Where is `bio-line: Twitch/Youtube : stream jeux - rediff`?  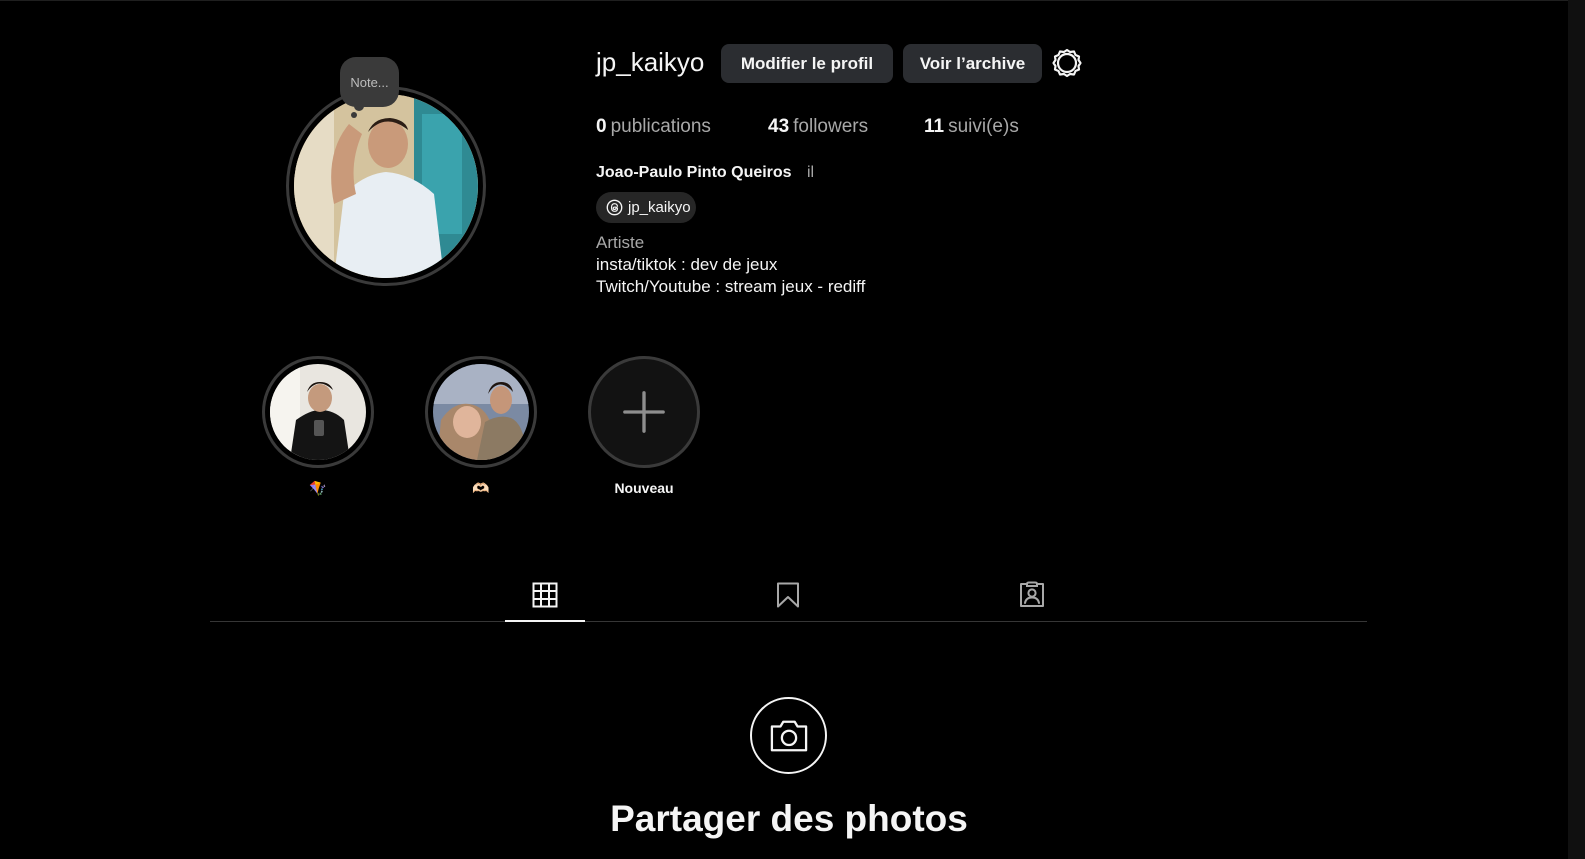
bio-line: Twitch/Youtube : stream jeux - rediff is located at coordinates (731, 286).